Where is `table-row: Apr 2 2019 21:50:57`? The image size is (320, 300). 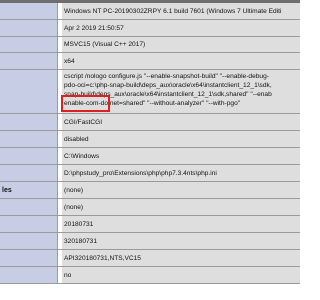 table-row: Apr 2 2019 21:50:57 is located at coordinates (150, 28).